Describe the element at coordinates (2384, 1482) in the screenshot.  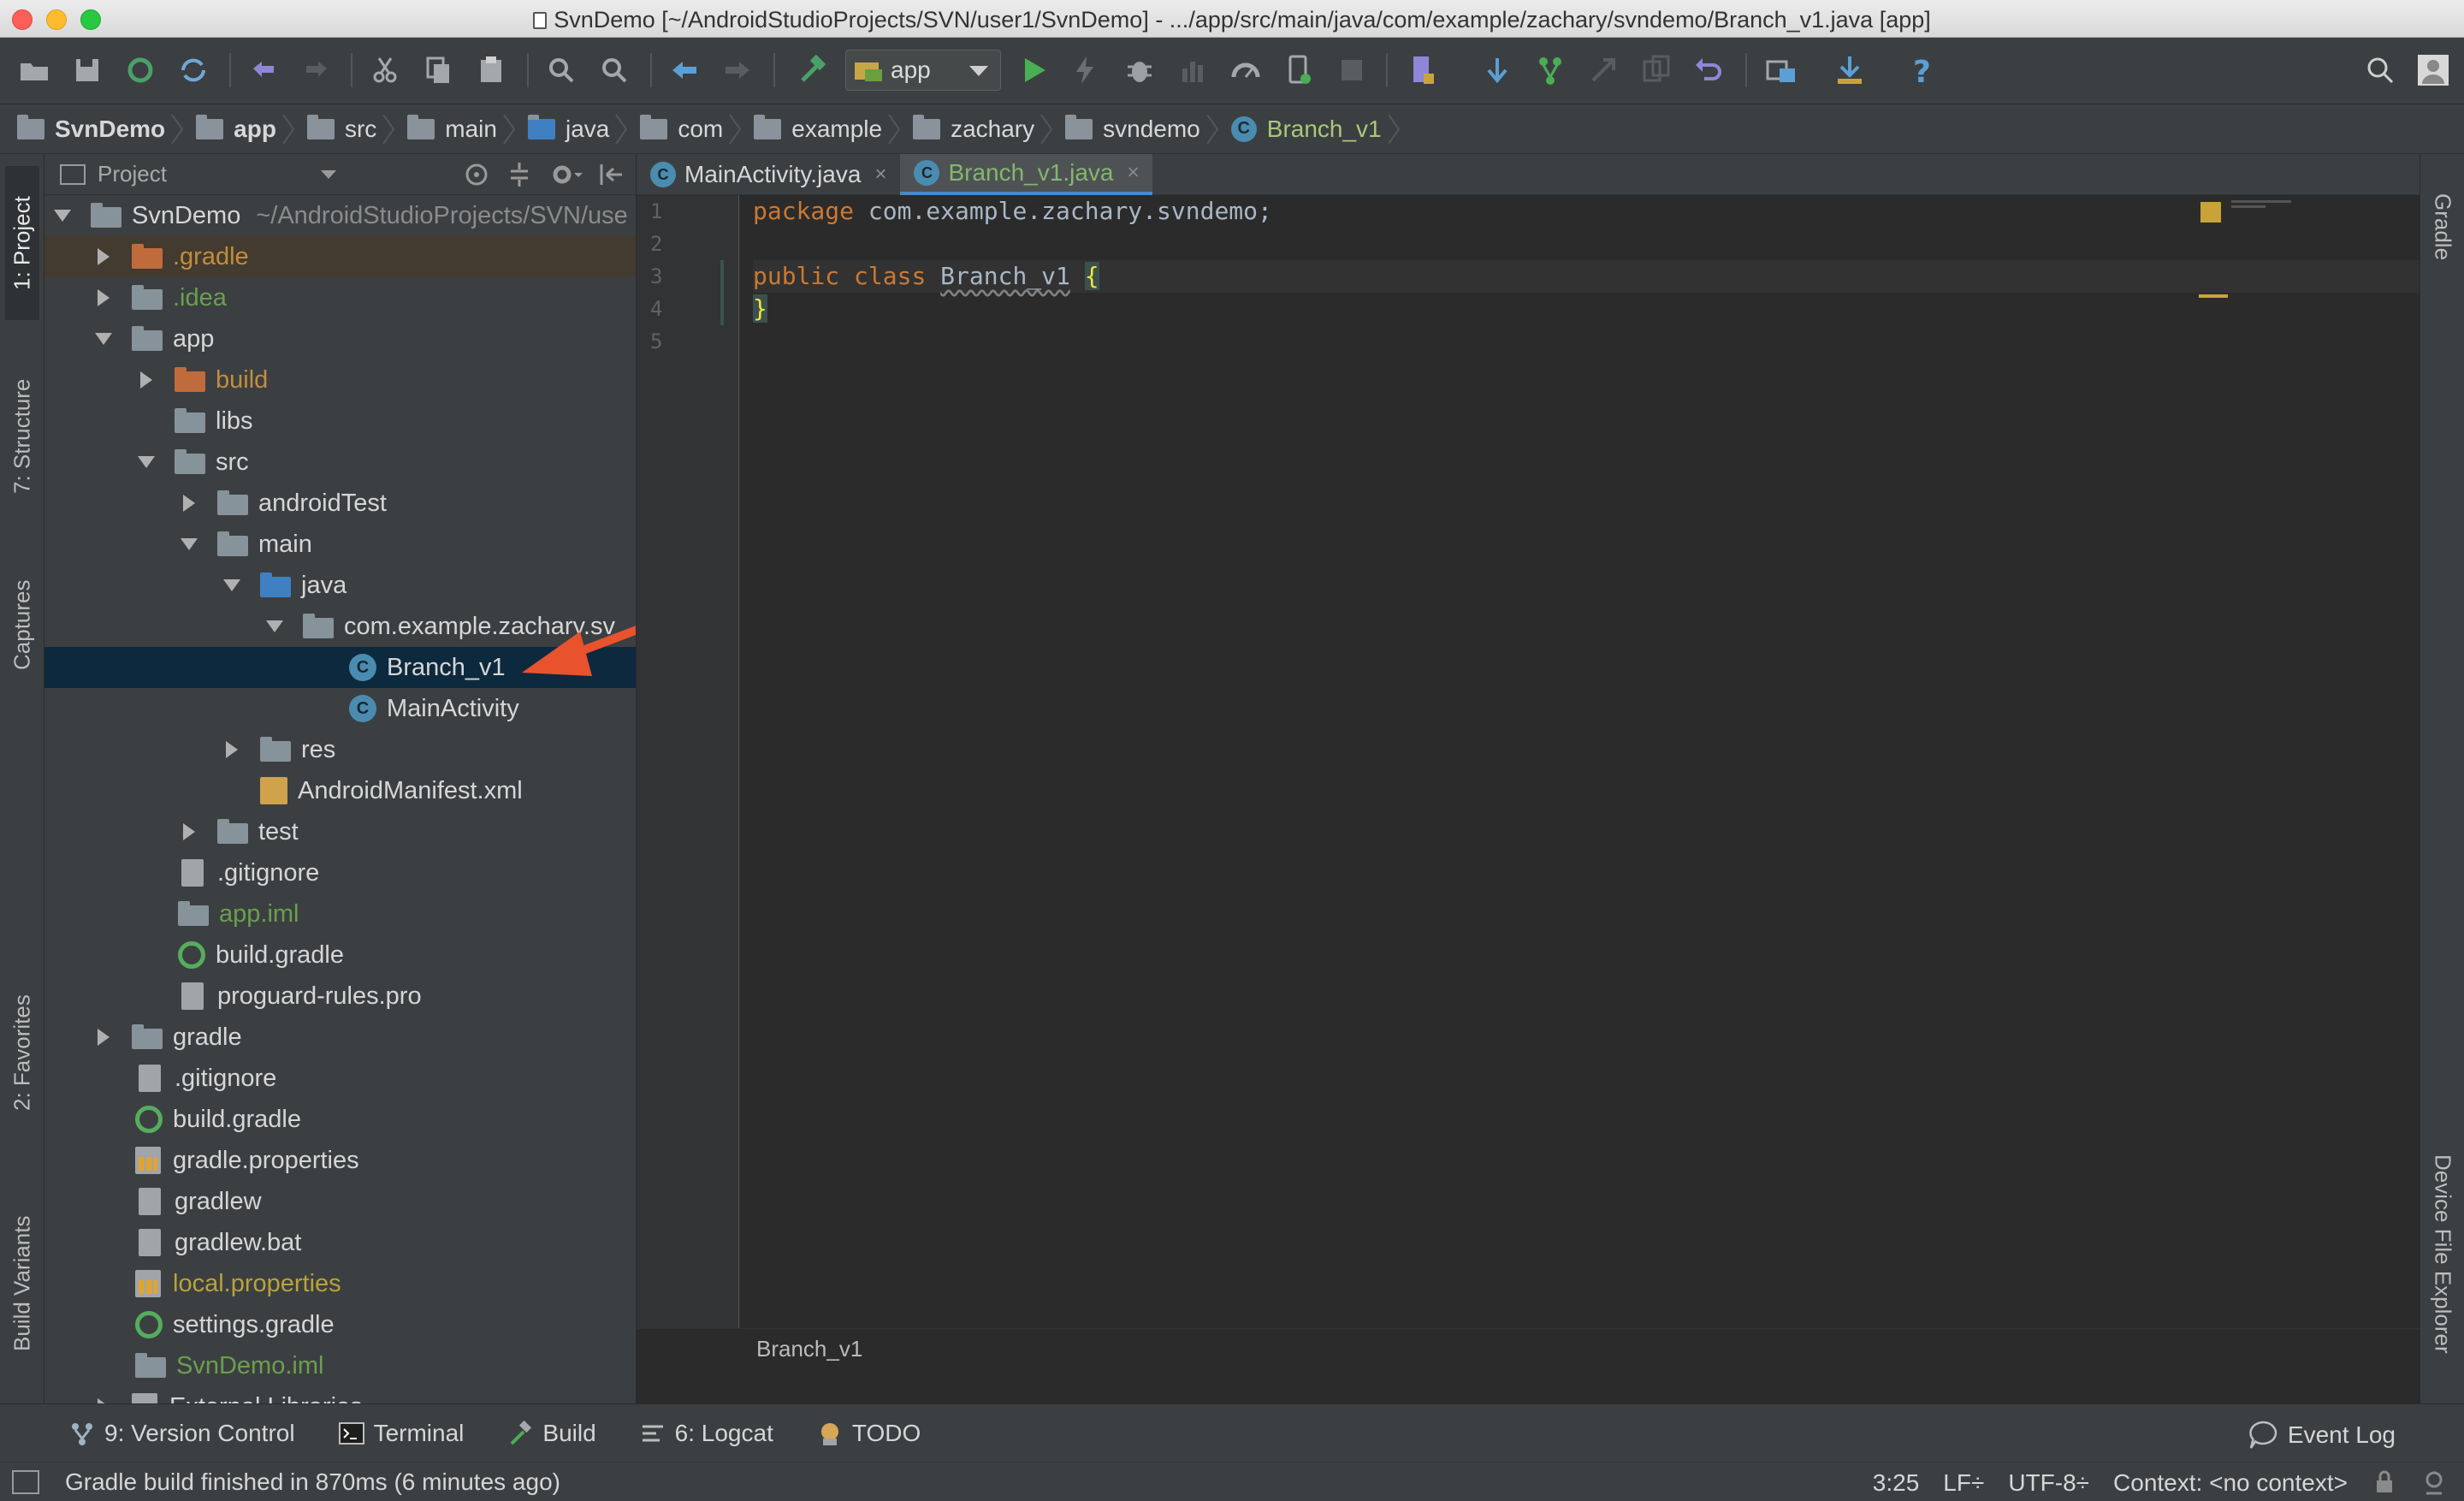
I see `lock-icon` at that location.